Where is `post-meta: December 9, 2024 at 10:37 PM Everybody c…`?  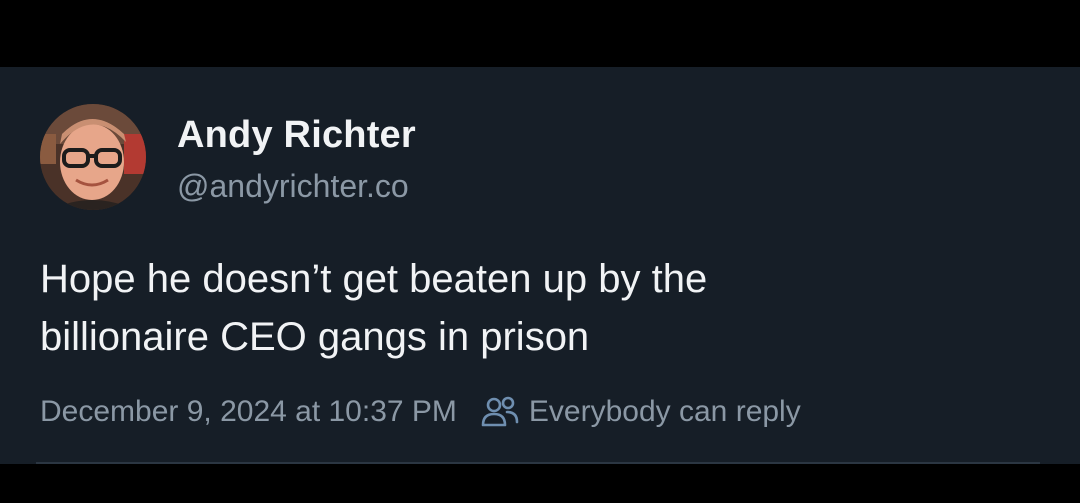 post-meta: December 9, 2024 at 10:37 PM Everybody c… is located at coordinates (420, 412).